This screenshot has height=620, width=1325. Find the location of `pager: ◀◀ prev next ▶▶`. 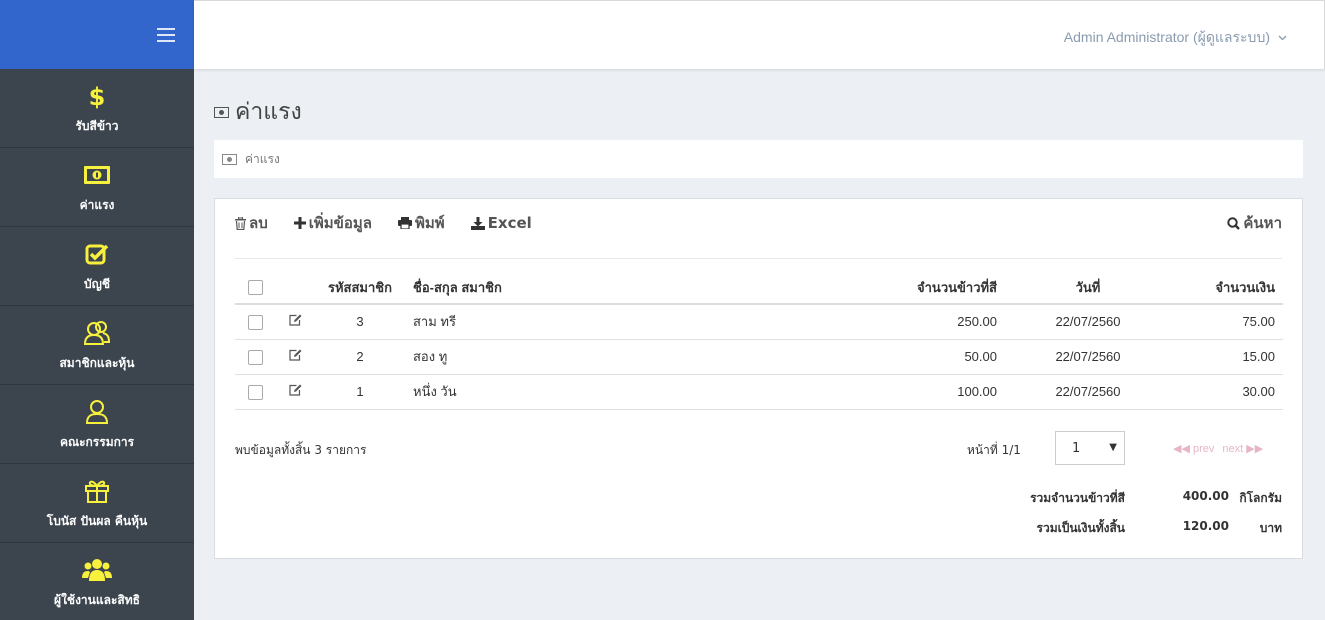

pager: ◀◀ prev next ▶▶ is located at coordinates (1218, 448).